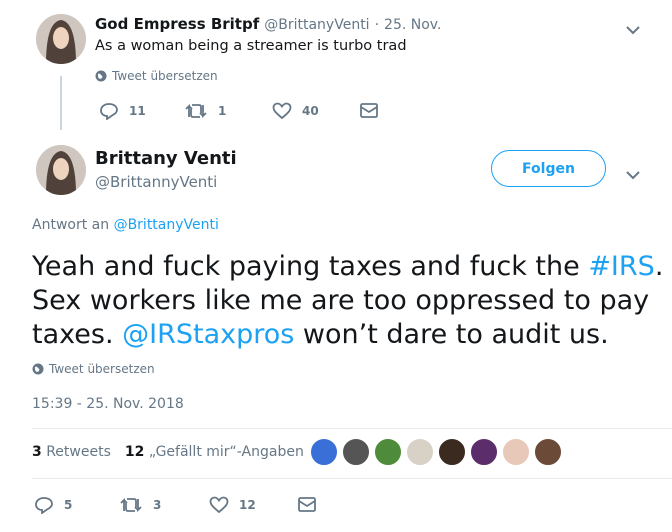 The width and height of the screenshot is (672, 532). I want to click on retweets-stat: 3 Retweets, so click(71, 452).